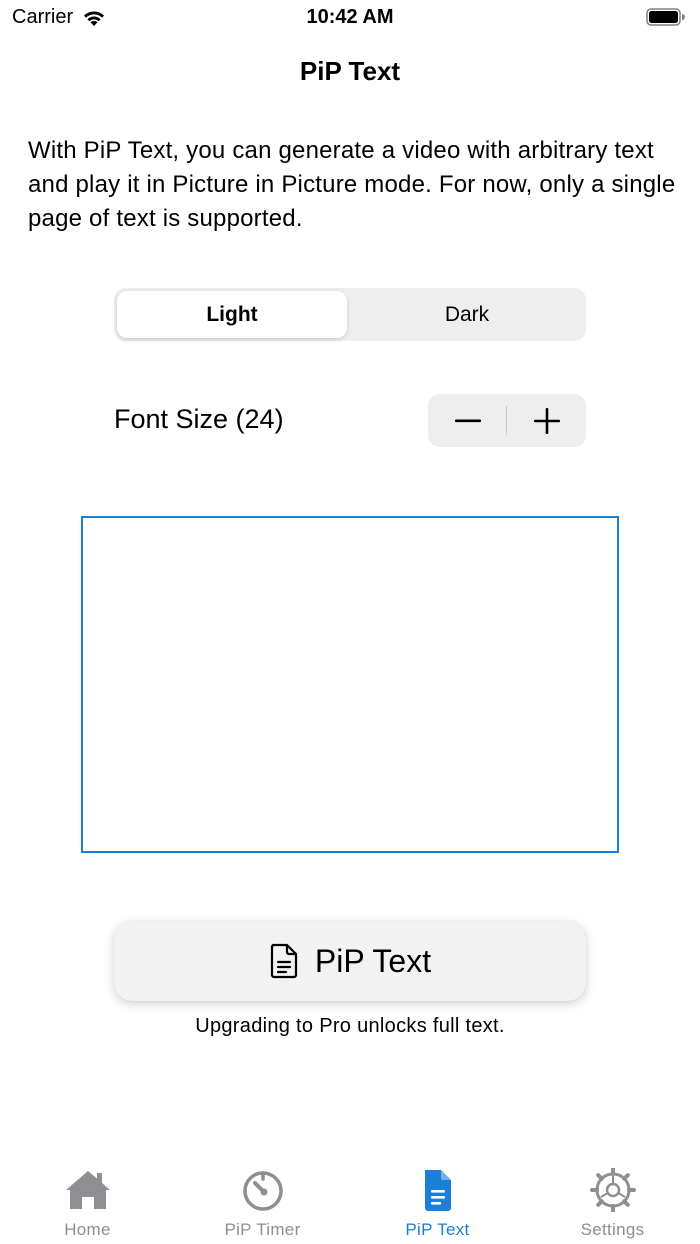 Image resolution: width=700 pixels, height=1244 pixels. Describe the element at coordinates (612, 1229) in the screenshot. I see `tab-settings-label: Settings` at that location.